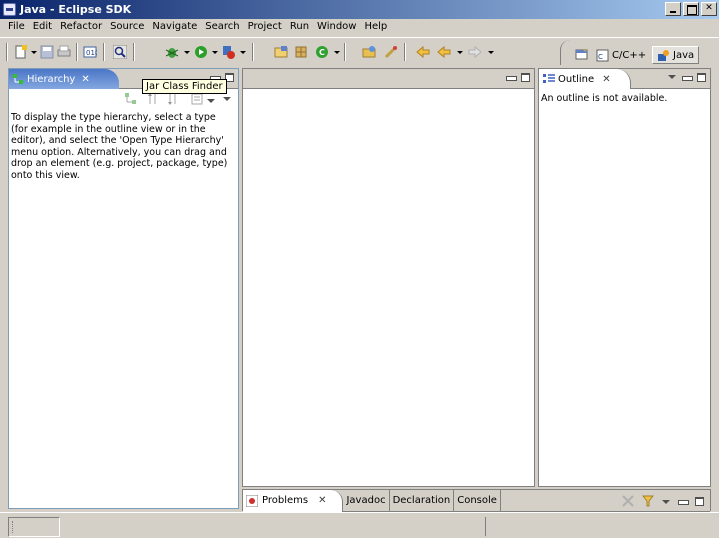 The width and height of the screenshot is (719, 538). I want to click on debug-dropdown-arrow, so click(187, 52).